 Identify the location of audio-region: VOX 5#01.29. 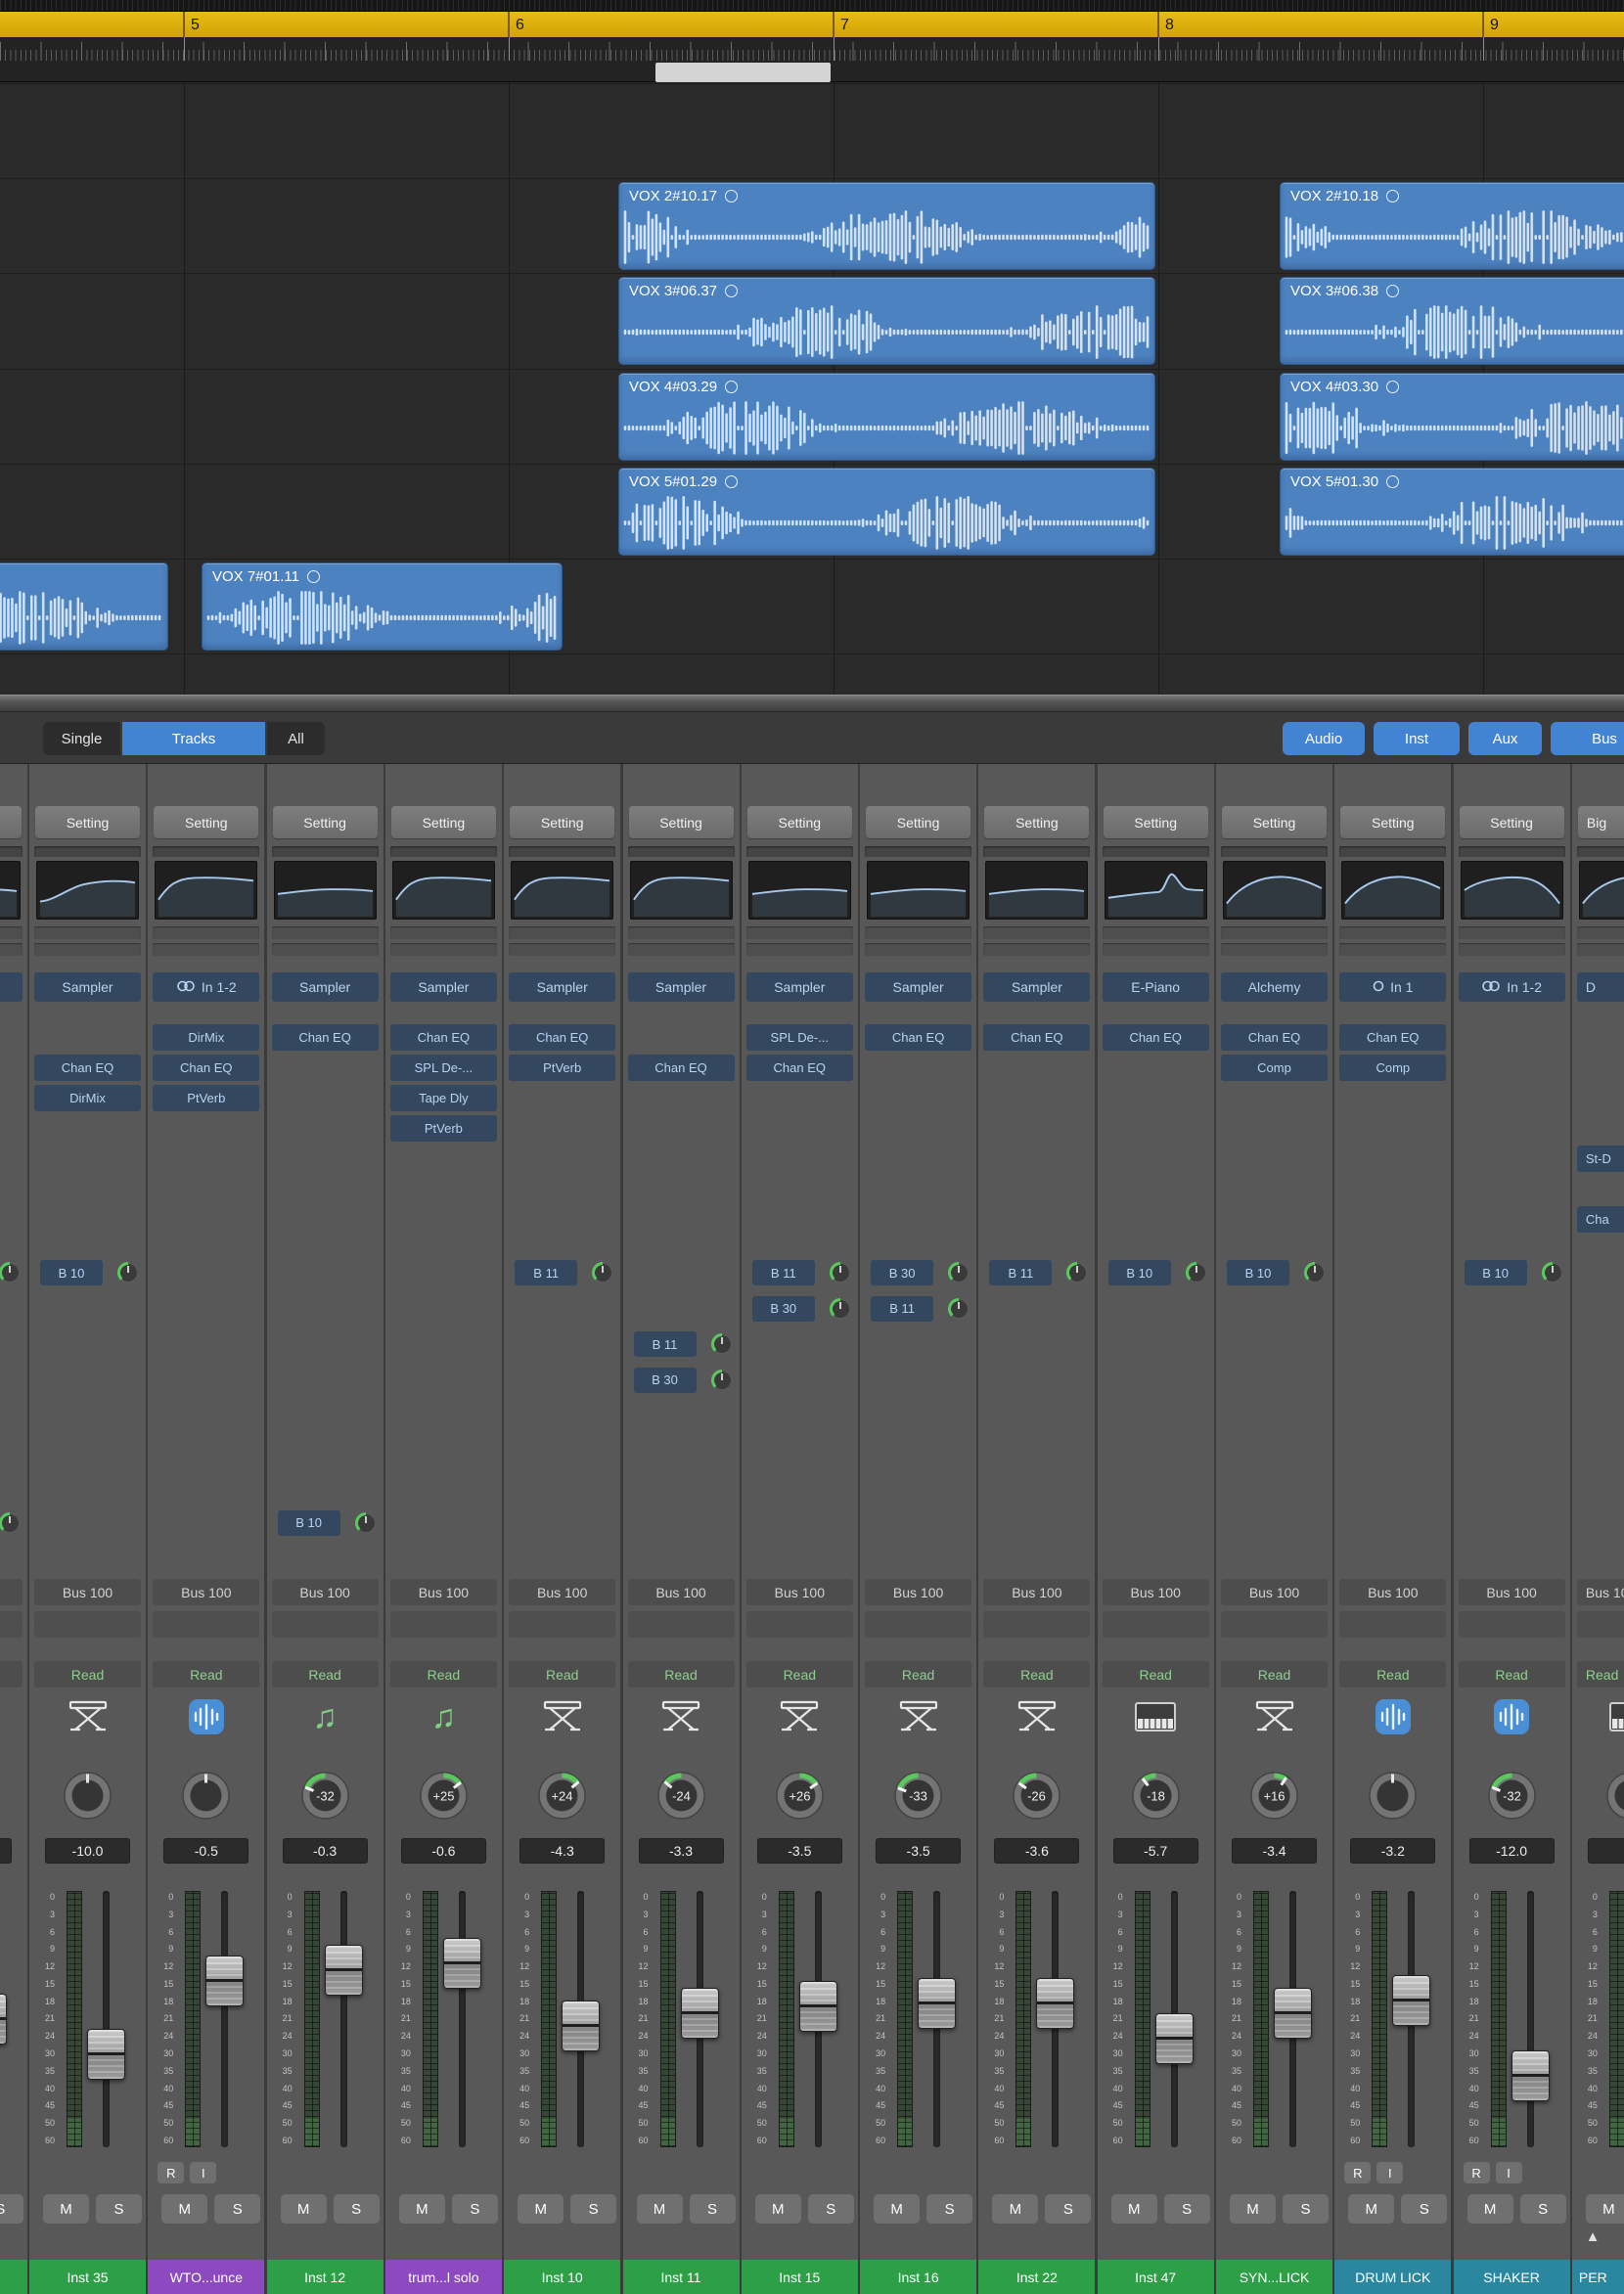
(886, 512).